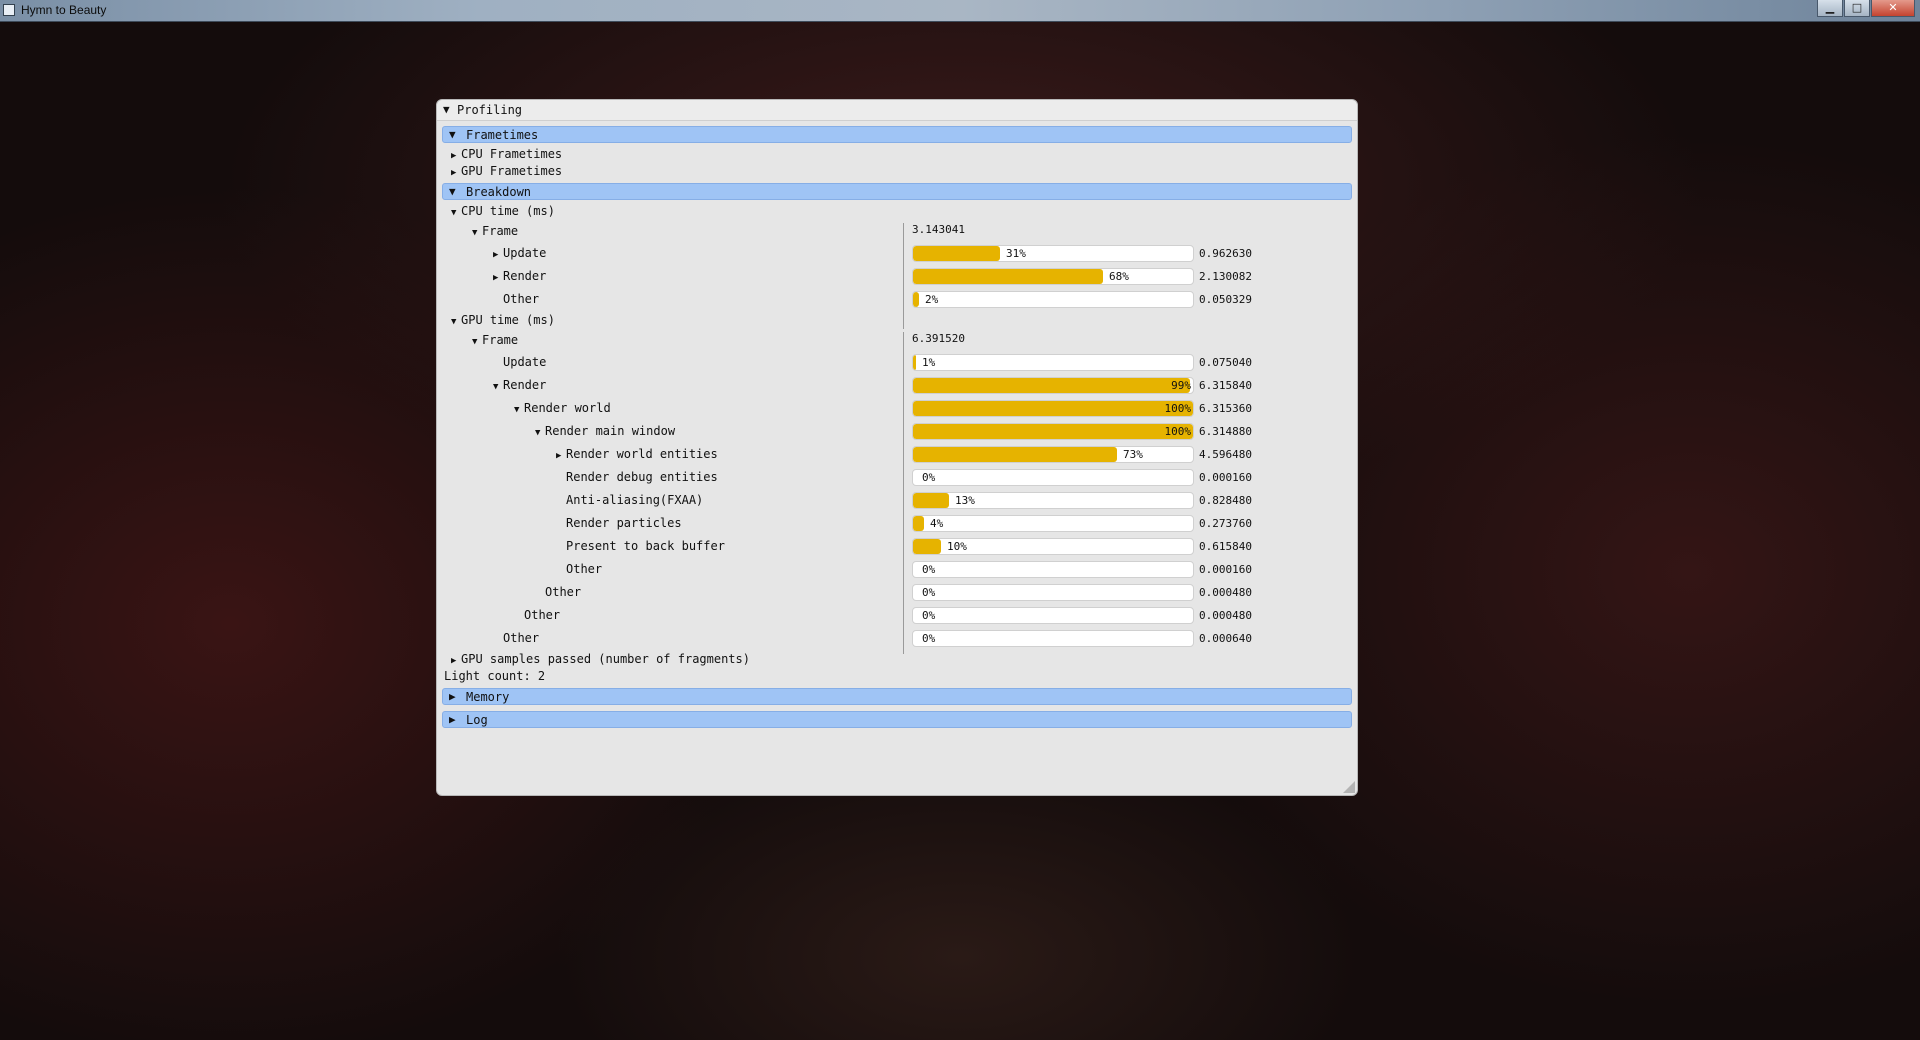  I want to click on cpu-tree-node-update: ▶ Update, so click(519, 253).